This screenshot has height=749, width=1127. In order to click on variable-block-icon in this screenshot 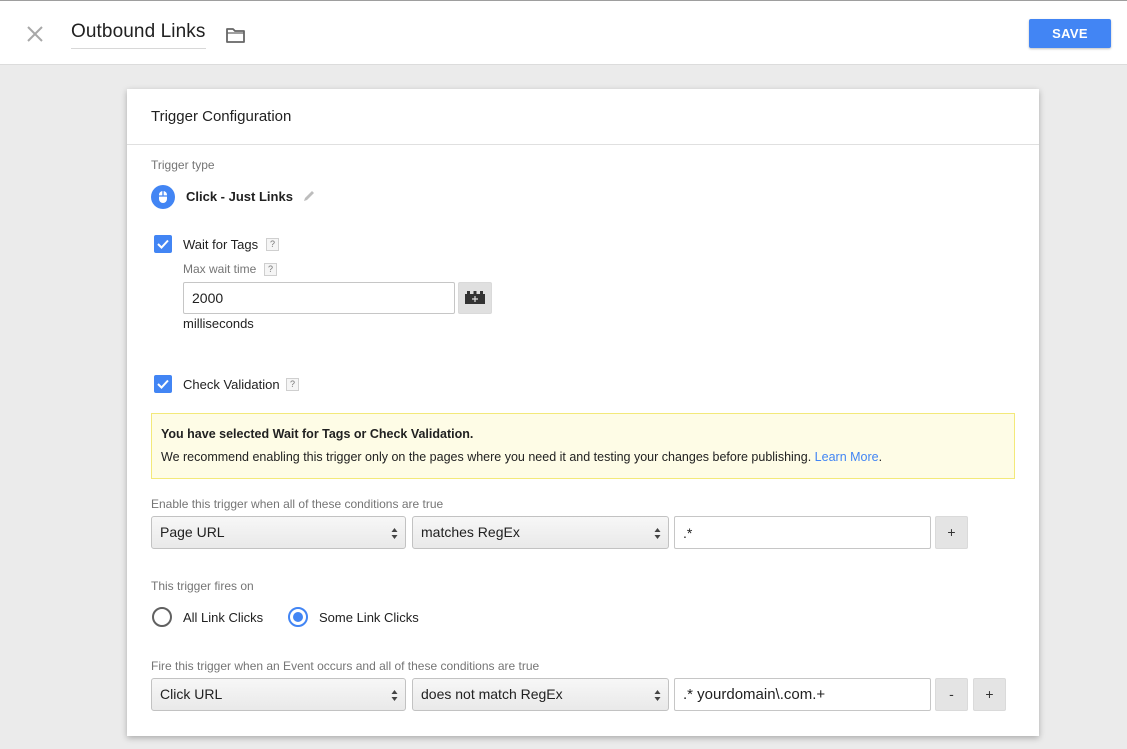, I will do `click(475, 297)`.